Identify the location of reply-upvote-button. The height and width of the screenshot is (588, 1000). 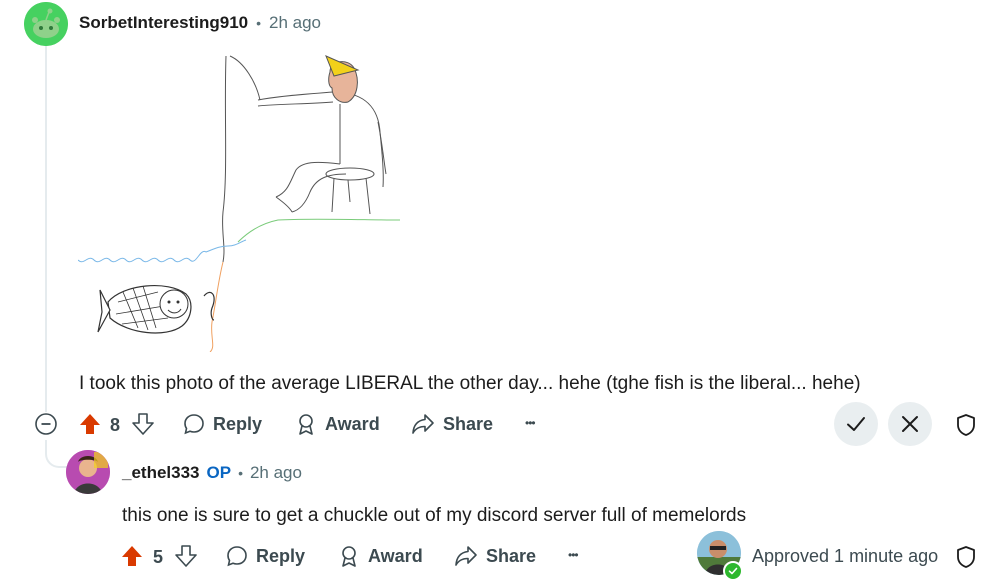
(132, 558).